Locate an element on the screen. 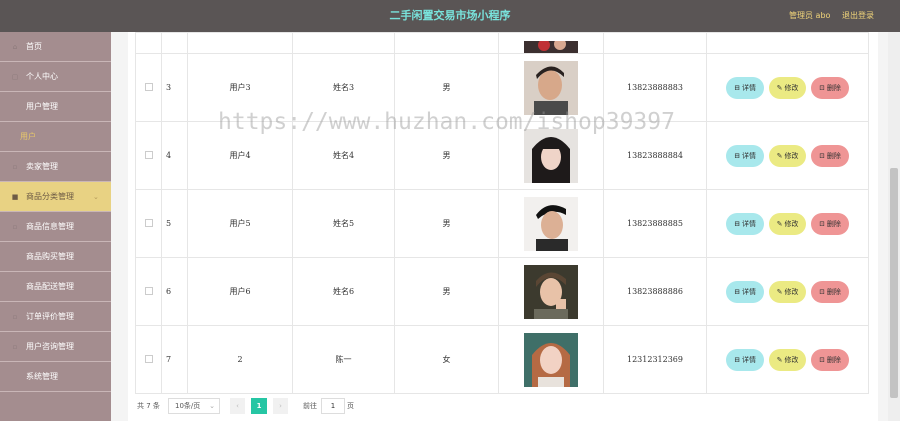 The width and height of the screenshot is (900, 421). page-unit-label: 页 is located at coordinates (350, 406).